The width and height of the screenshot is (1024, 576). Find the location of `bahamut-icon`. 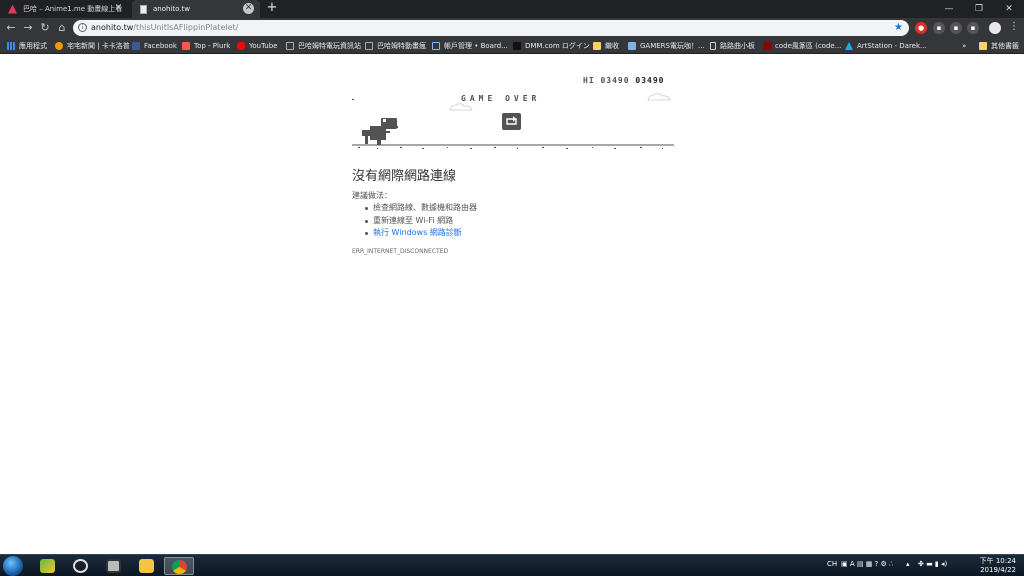

bahamut-icon is located at coordinates (369, 46).